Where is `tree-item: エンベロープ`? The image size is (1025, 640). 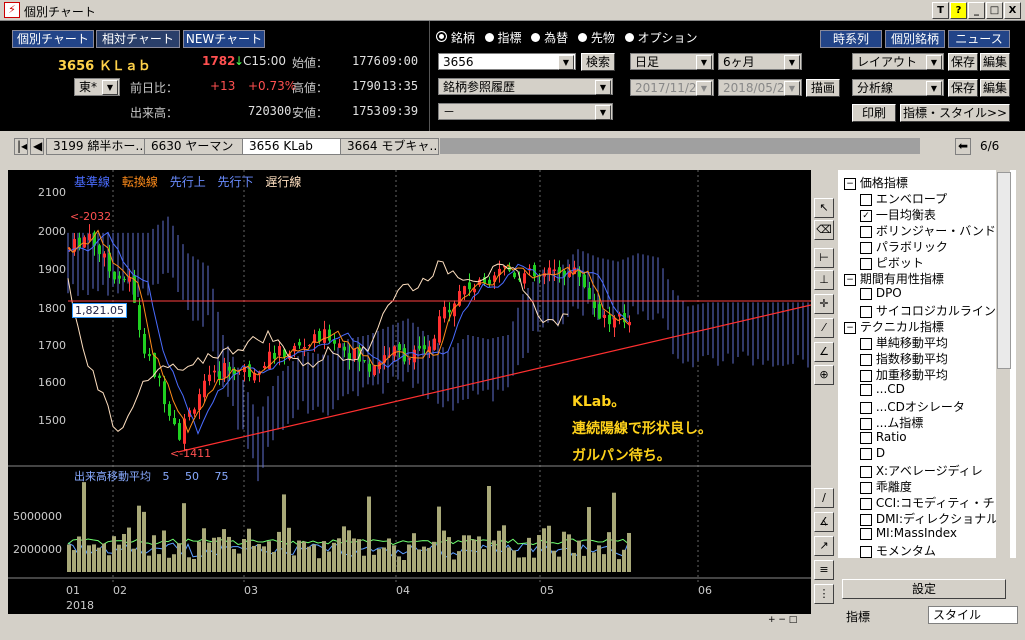
tree-item: エンベロープ is located at coordinates (930, 198).